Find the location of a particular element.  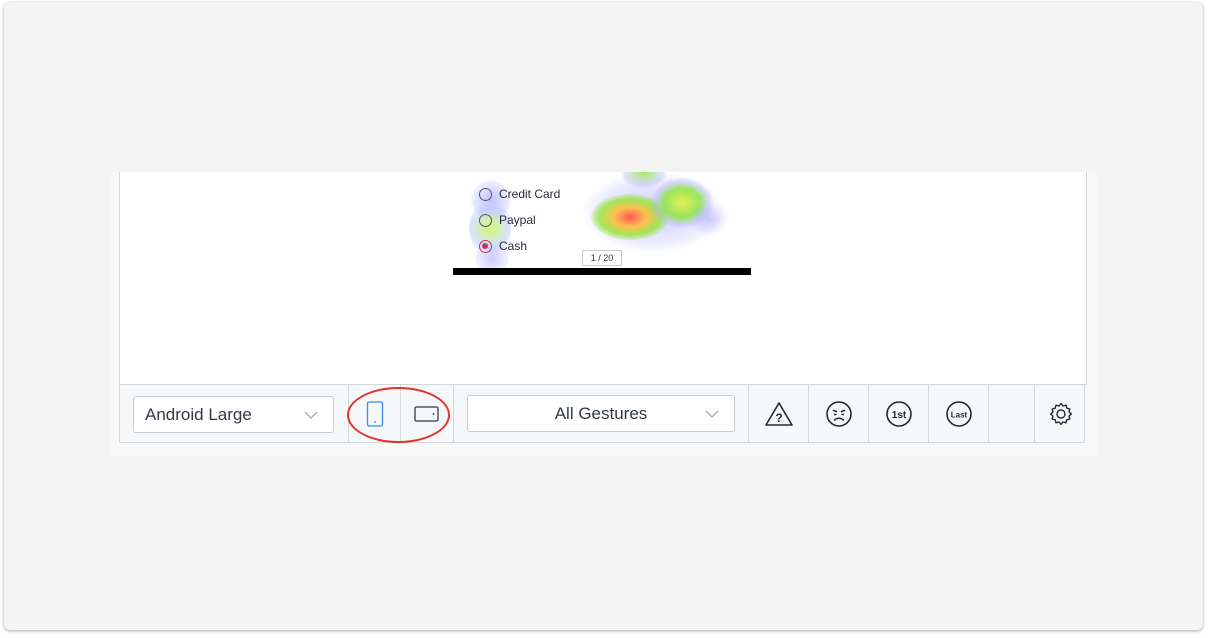

gesture-select-cell: All Gestures is located at coordinates (601, 414).